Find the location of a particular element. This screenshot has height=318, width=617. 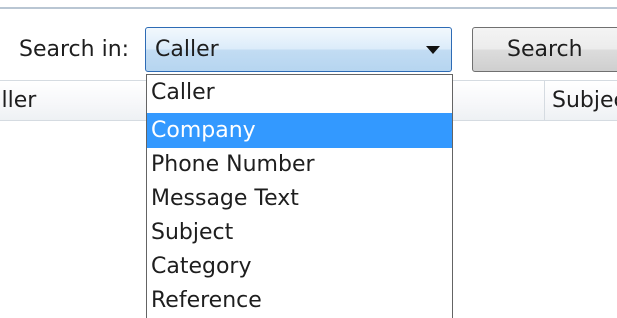

search-in-label: Search in: is located at coordinates (74, 49).